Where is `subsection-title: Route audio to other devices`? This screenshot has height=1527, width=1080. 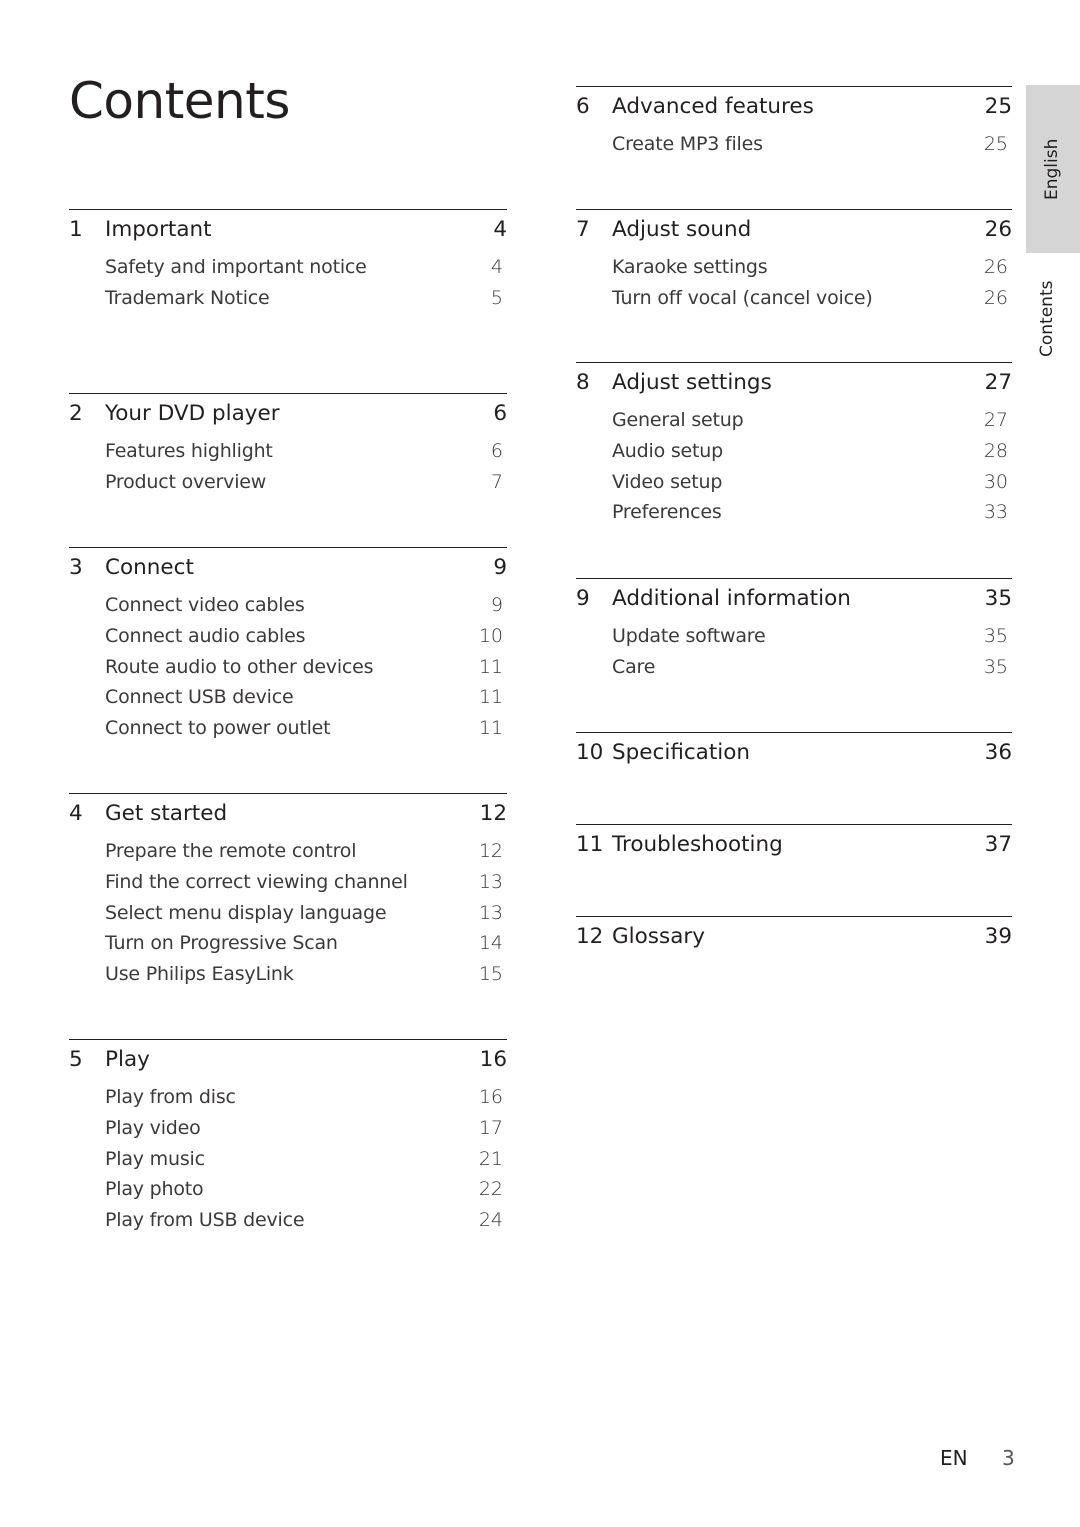 subsection-title: Route audio to other devices is located at coordinates (292, 667).